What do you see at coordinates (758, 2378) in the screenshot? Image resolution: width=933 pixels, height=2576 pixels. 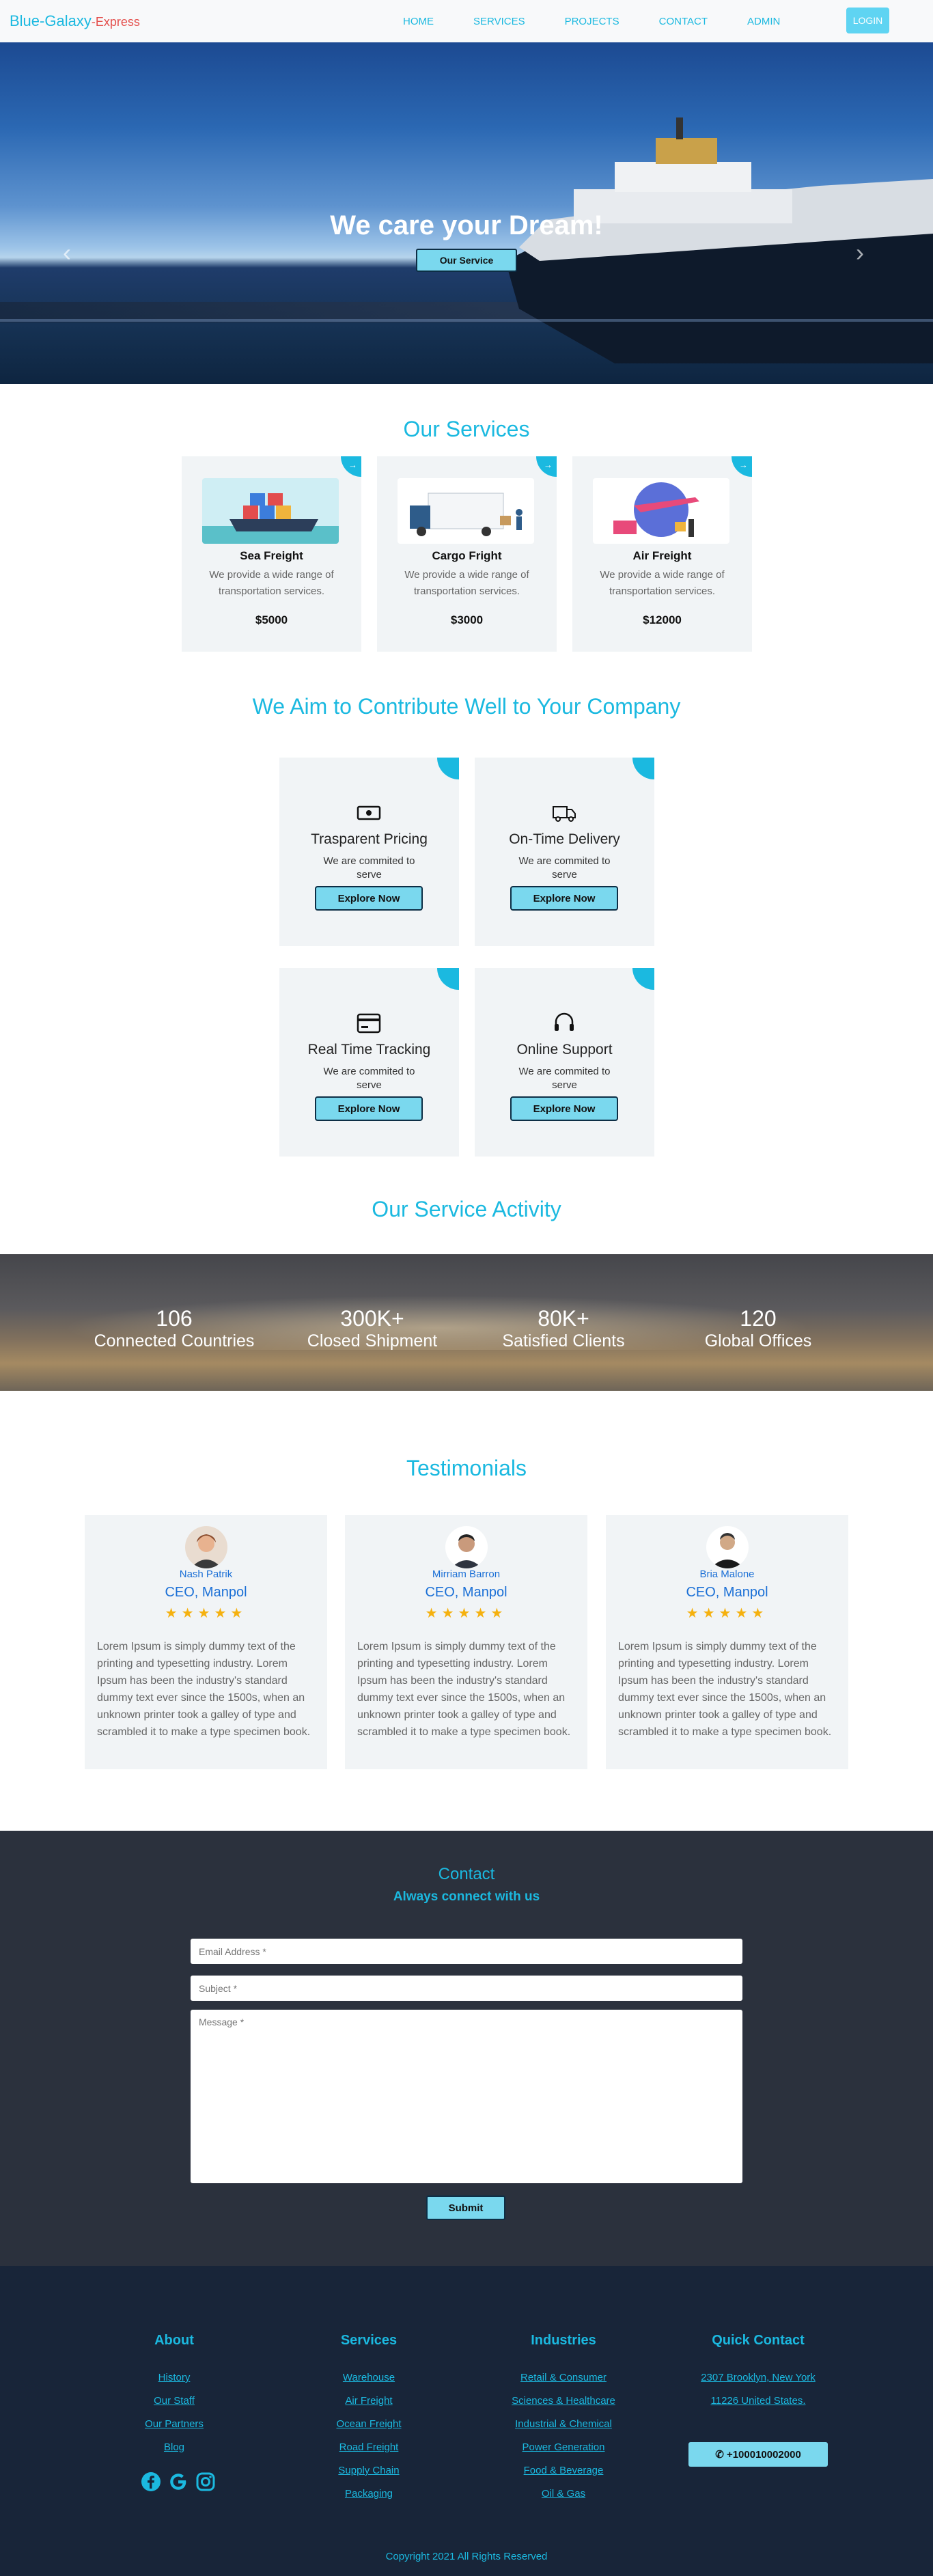 I see `footer-address-line-1: 2307 Brooklyn, New York` at bounding box center [758, 2378].